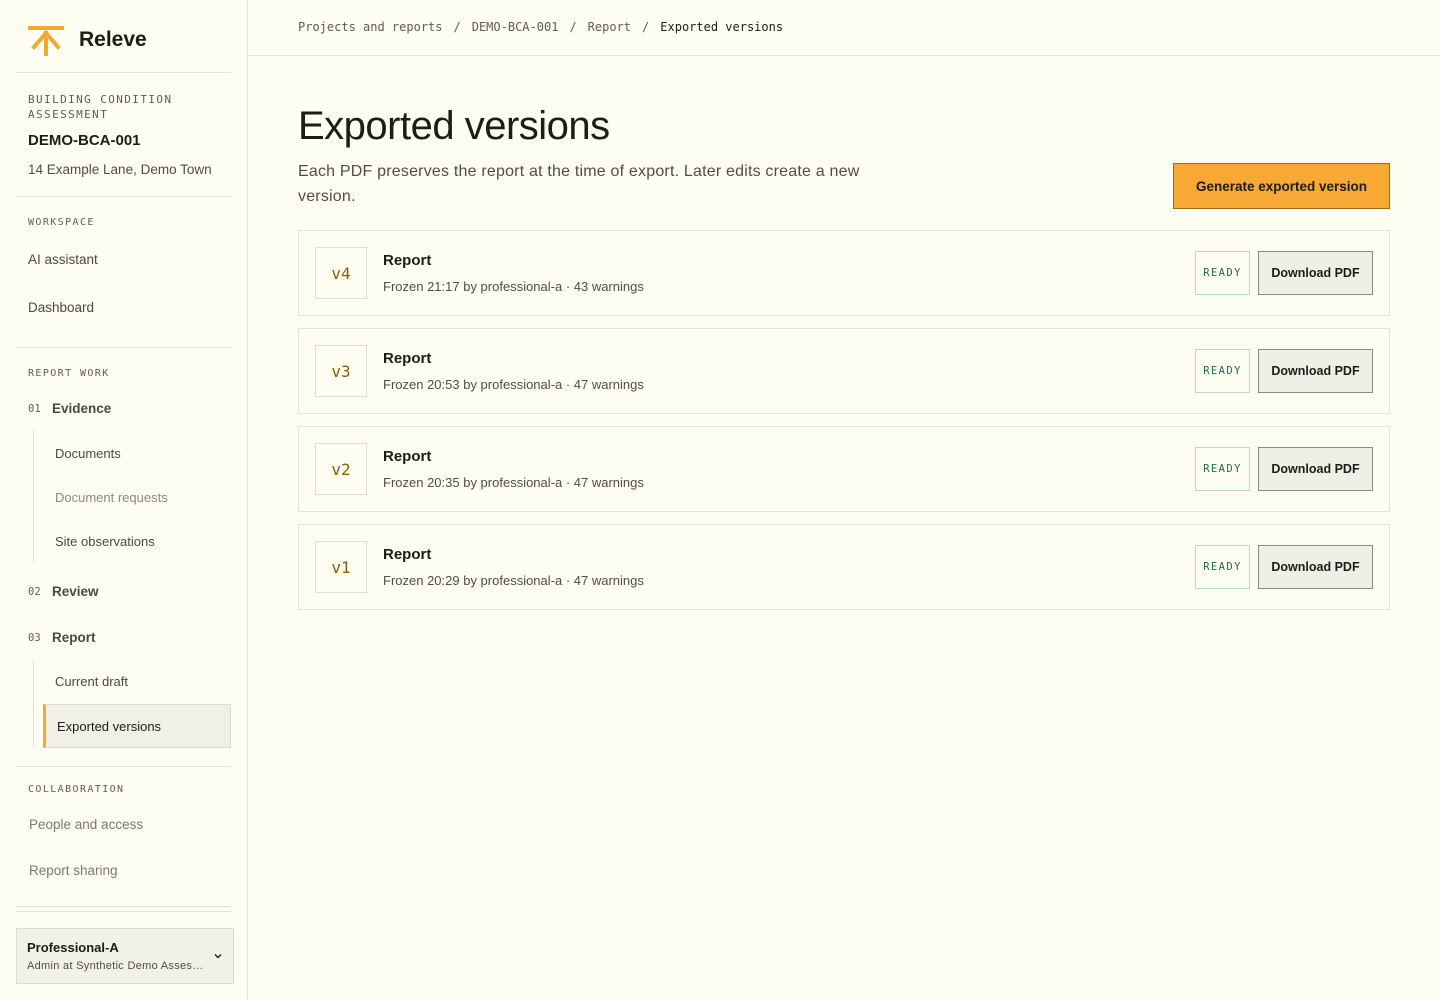  Describe the element at coordinates (86, 824) in the screenshot. I see `nav-people-and-access: People and access` at that location.